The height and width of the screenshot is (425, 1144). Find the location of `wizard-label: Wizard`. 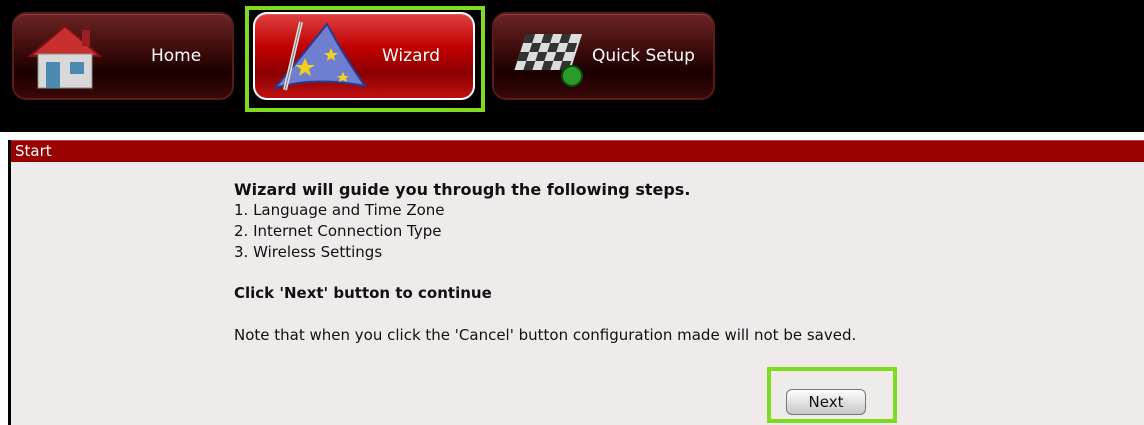

wizard-label: Wizard is located at coordinates (411, 56).